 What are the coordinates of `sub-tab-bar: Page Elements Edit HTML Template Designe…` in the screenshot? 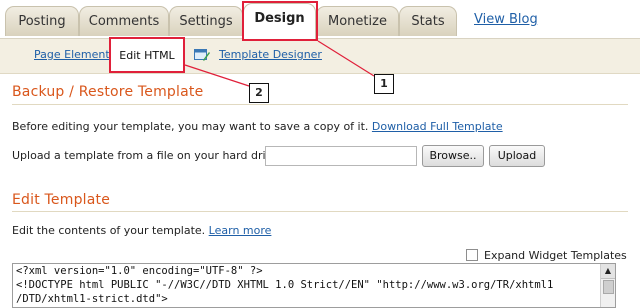 It's located at (320, 56).